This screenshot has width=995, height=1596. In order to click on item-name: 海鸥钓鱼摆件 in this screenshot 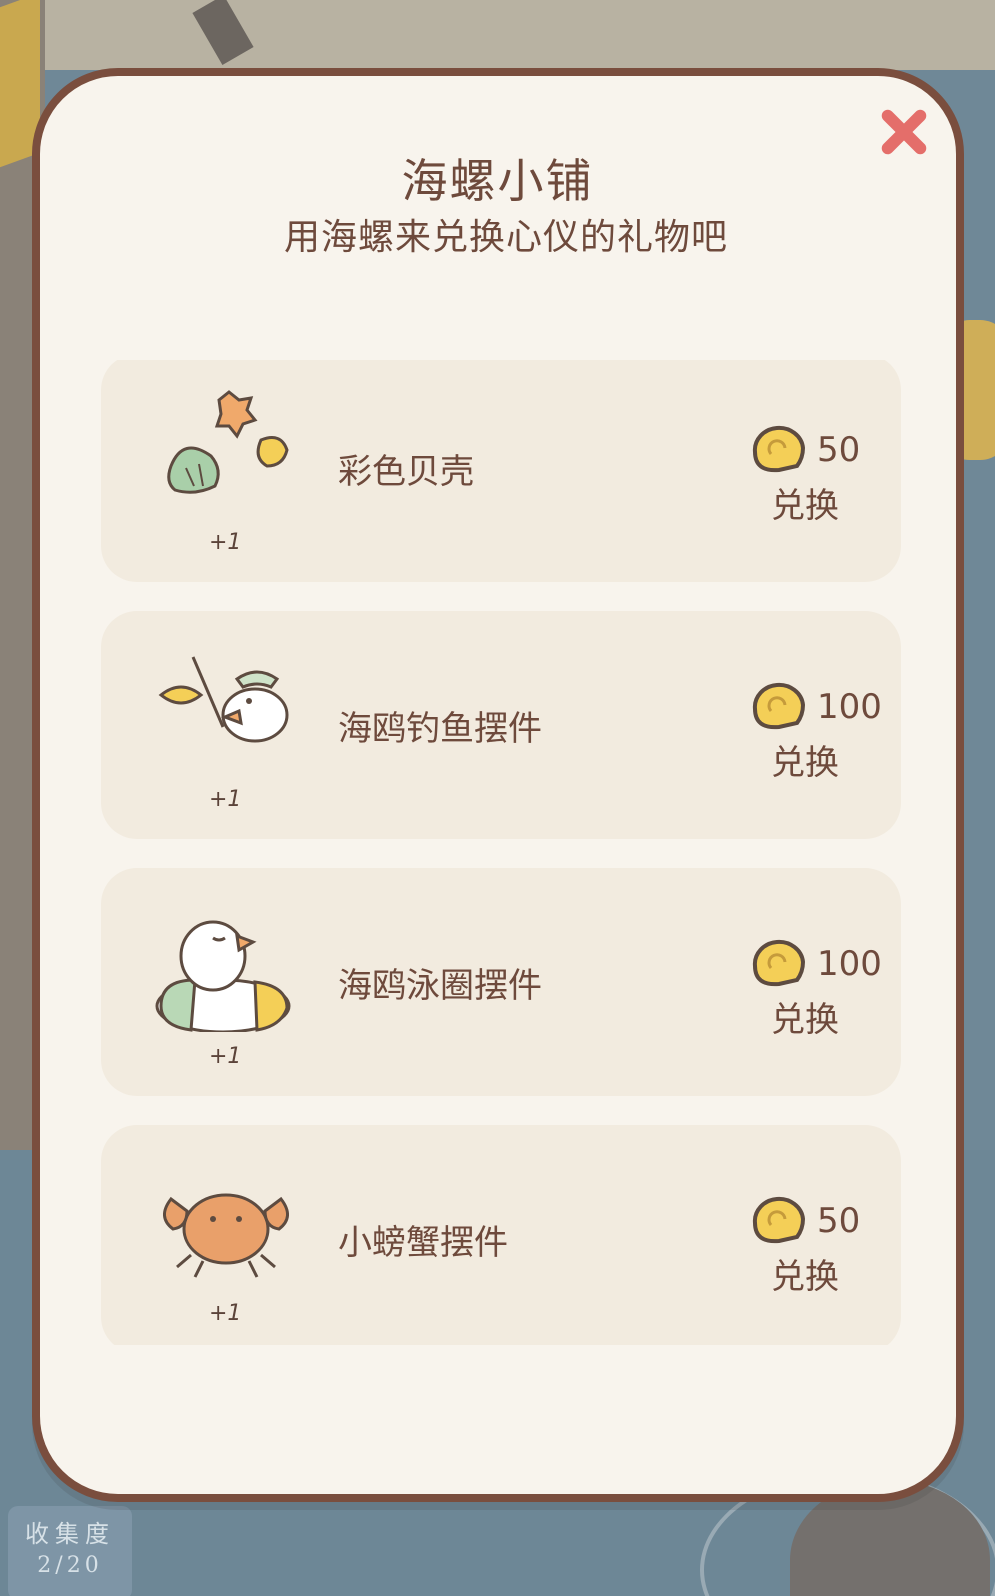, I will do `click(440, 729)`.